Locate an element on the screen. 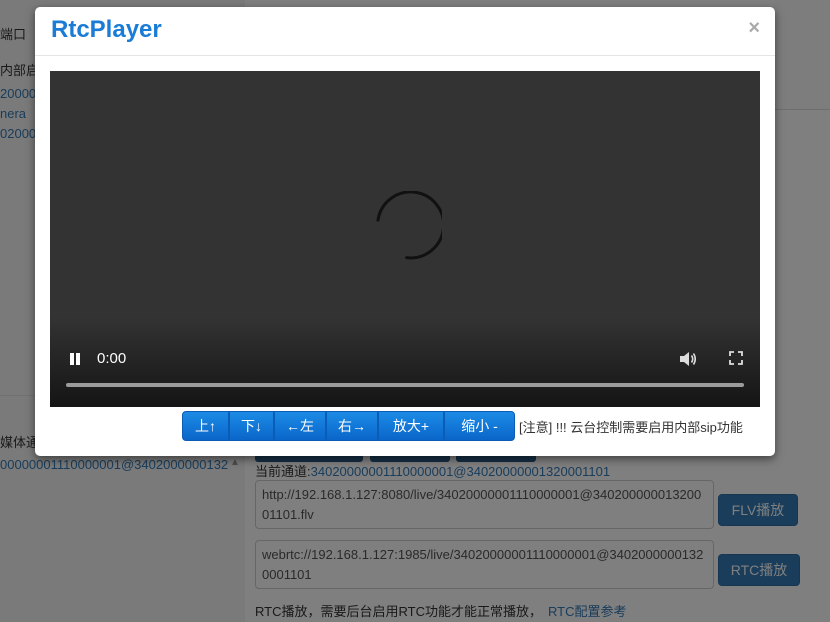 Image resolution: width=830 pixels, height=622 pixels. ptz-left-button: ←左 is located at coordinates (300, 426).